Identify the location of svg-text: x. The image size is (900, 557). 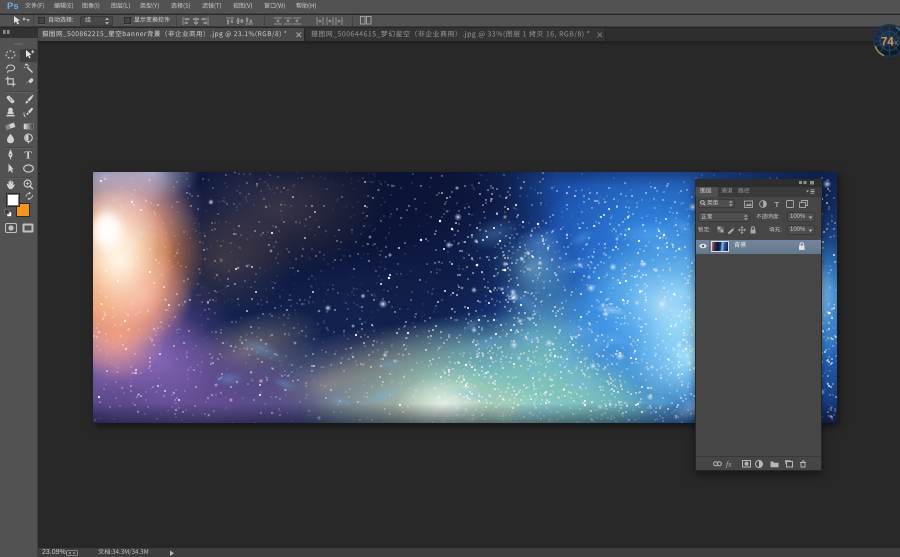
(897, 43).